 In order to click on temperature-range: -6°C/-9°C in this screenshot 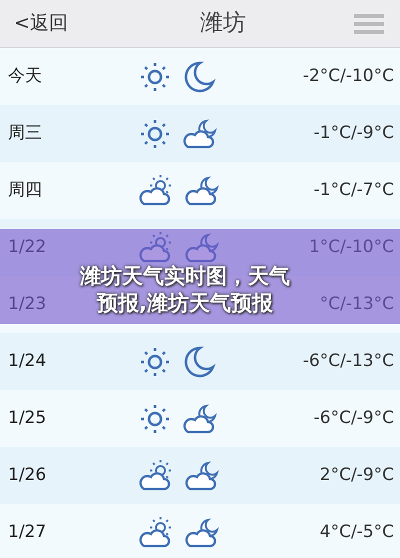, I will do `click(354, 418)`.